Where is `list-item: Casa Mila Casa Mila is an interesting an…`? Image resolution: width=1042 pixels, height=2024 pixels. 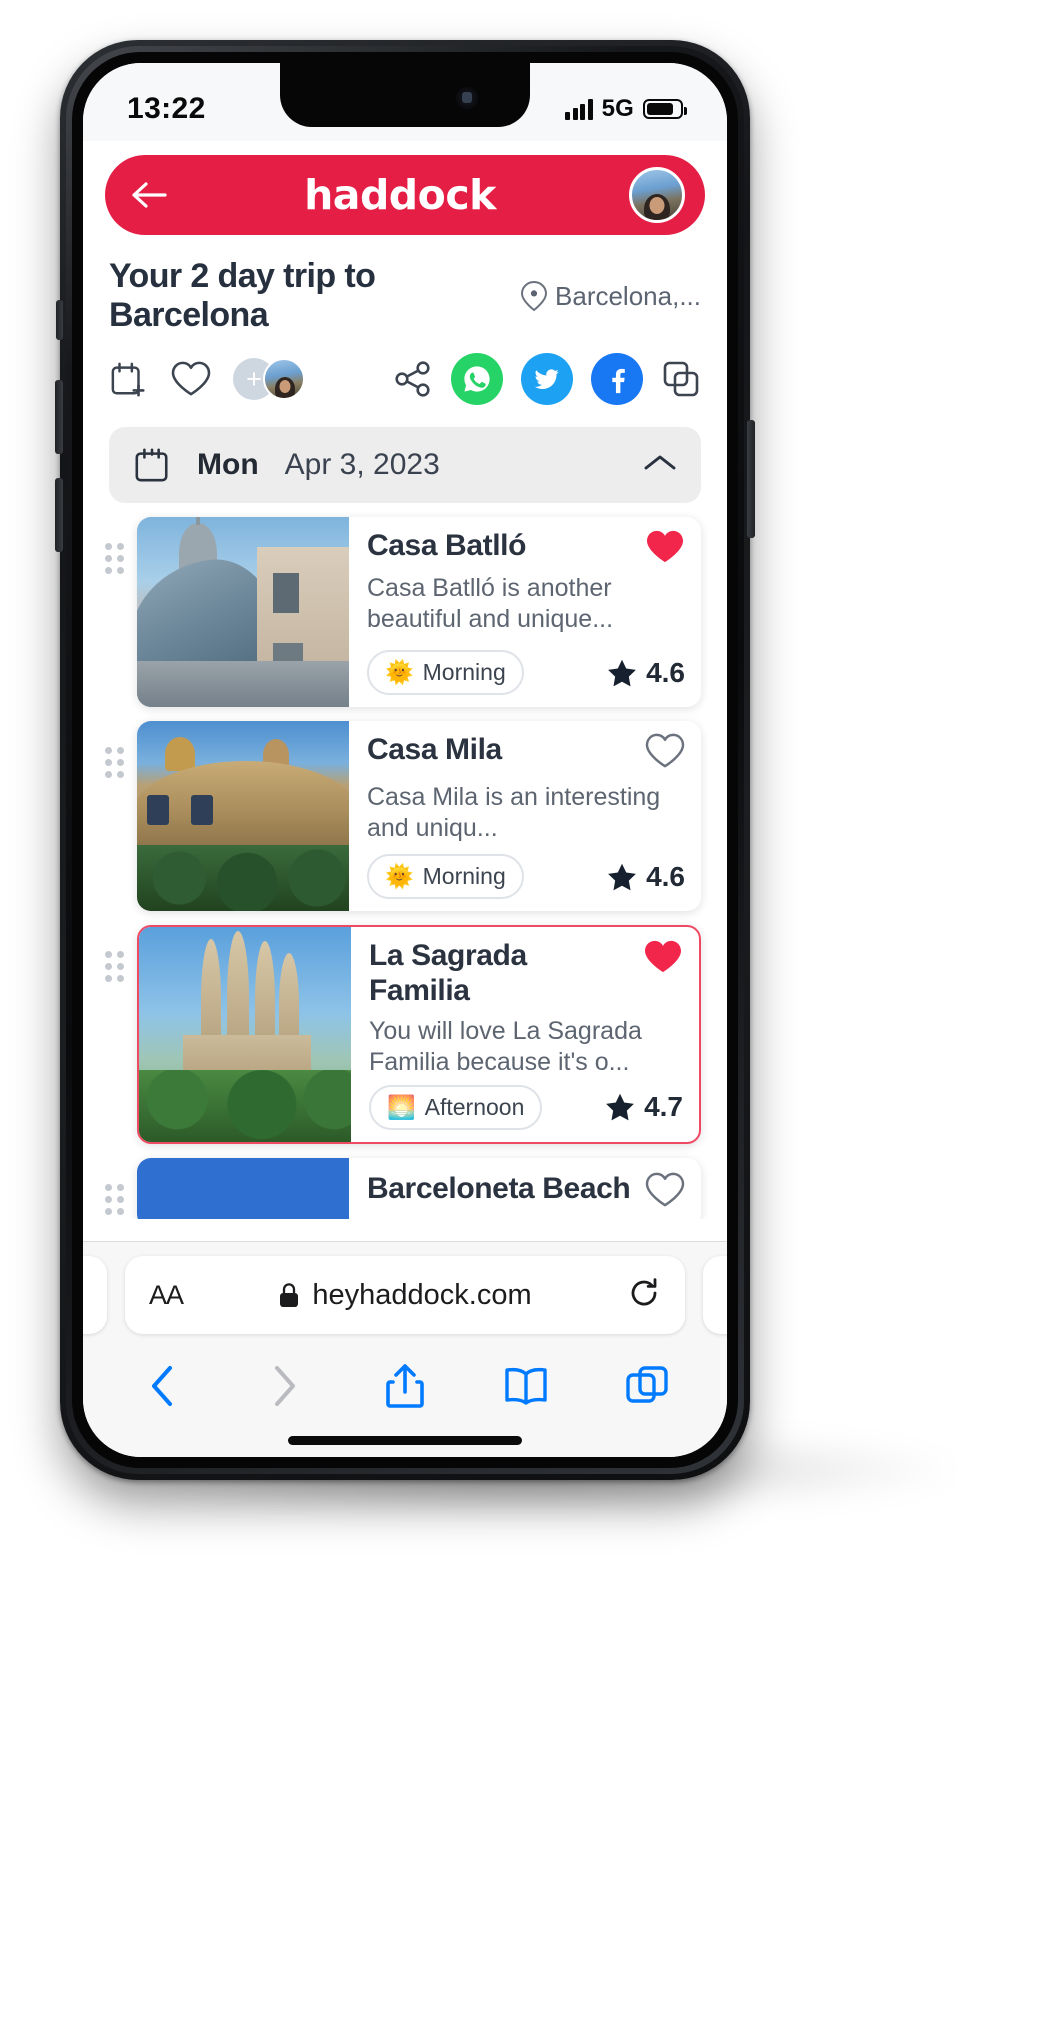 list-item: Casa Mila Casa Mila is an interesting an… is located at coordinates (401, 816).